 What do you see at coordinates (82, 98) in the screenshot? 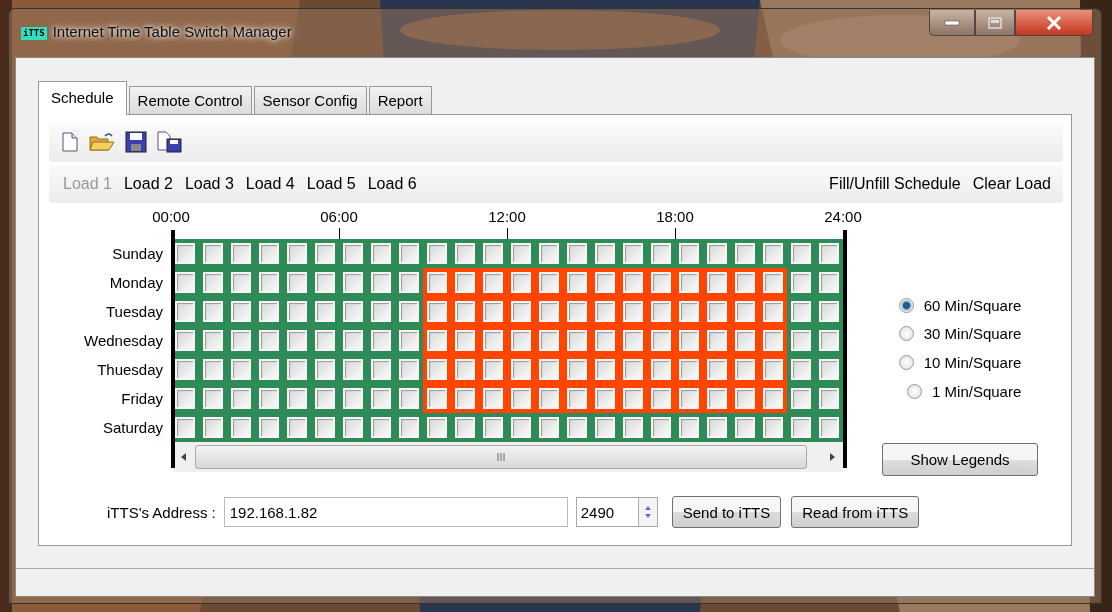
I see `tab: Schedule` at bounding box center [82, 98].